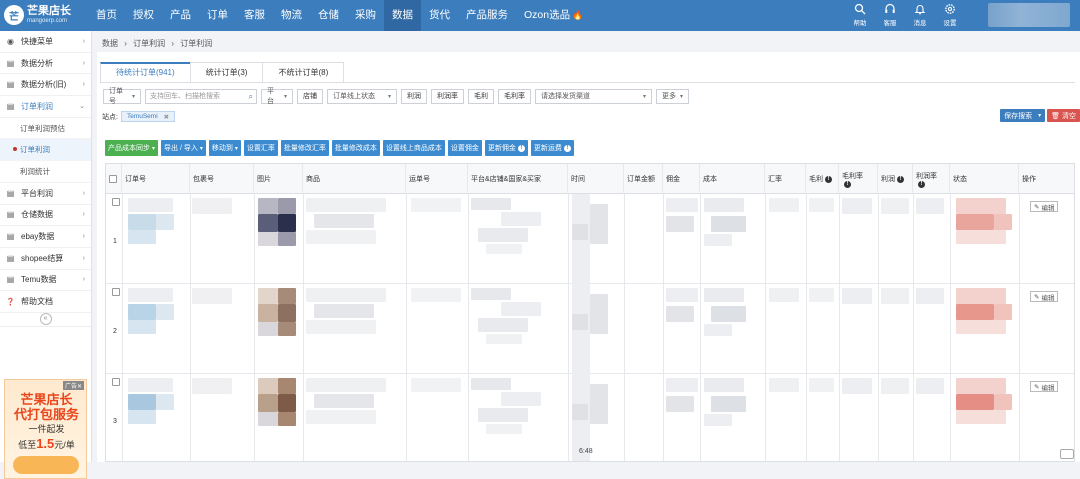  I want to click on settings-button: 设置, so click(950, 15).